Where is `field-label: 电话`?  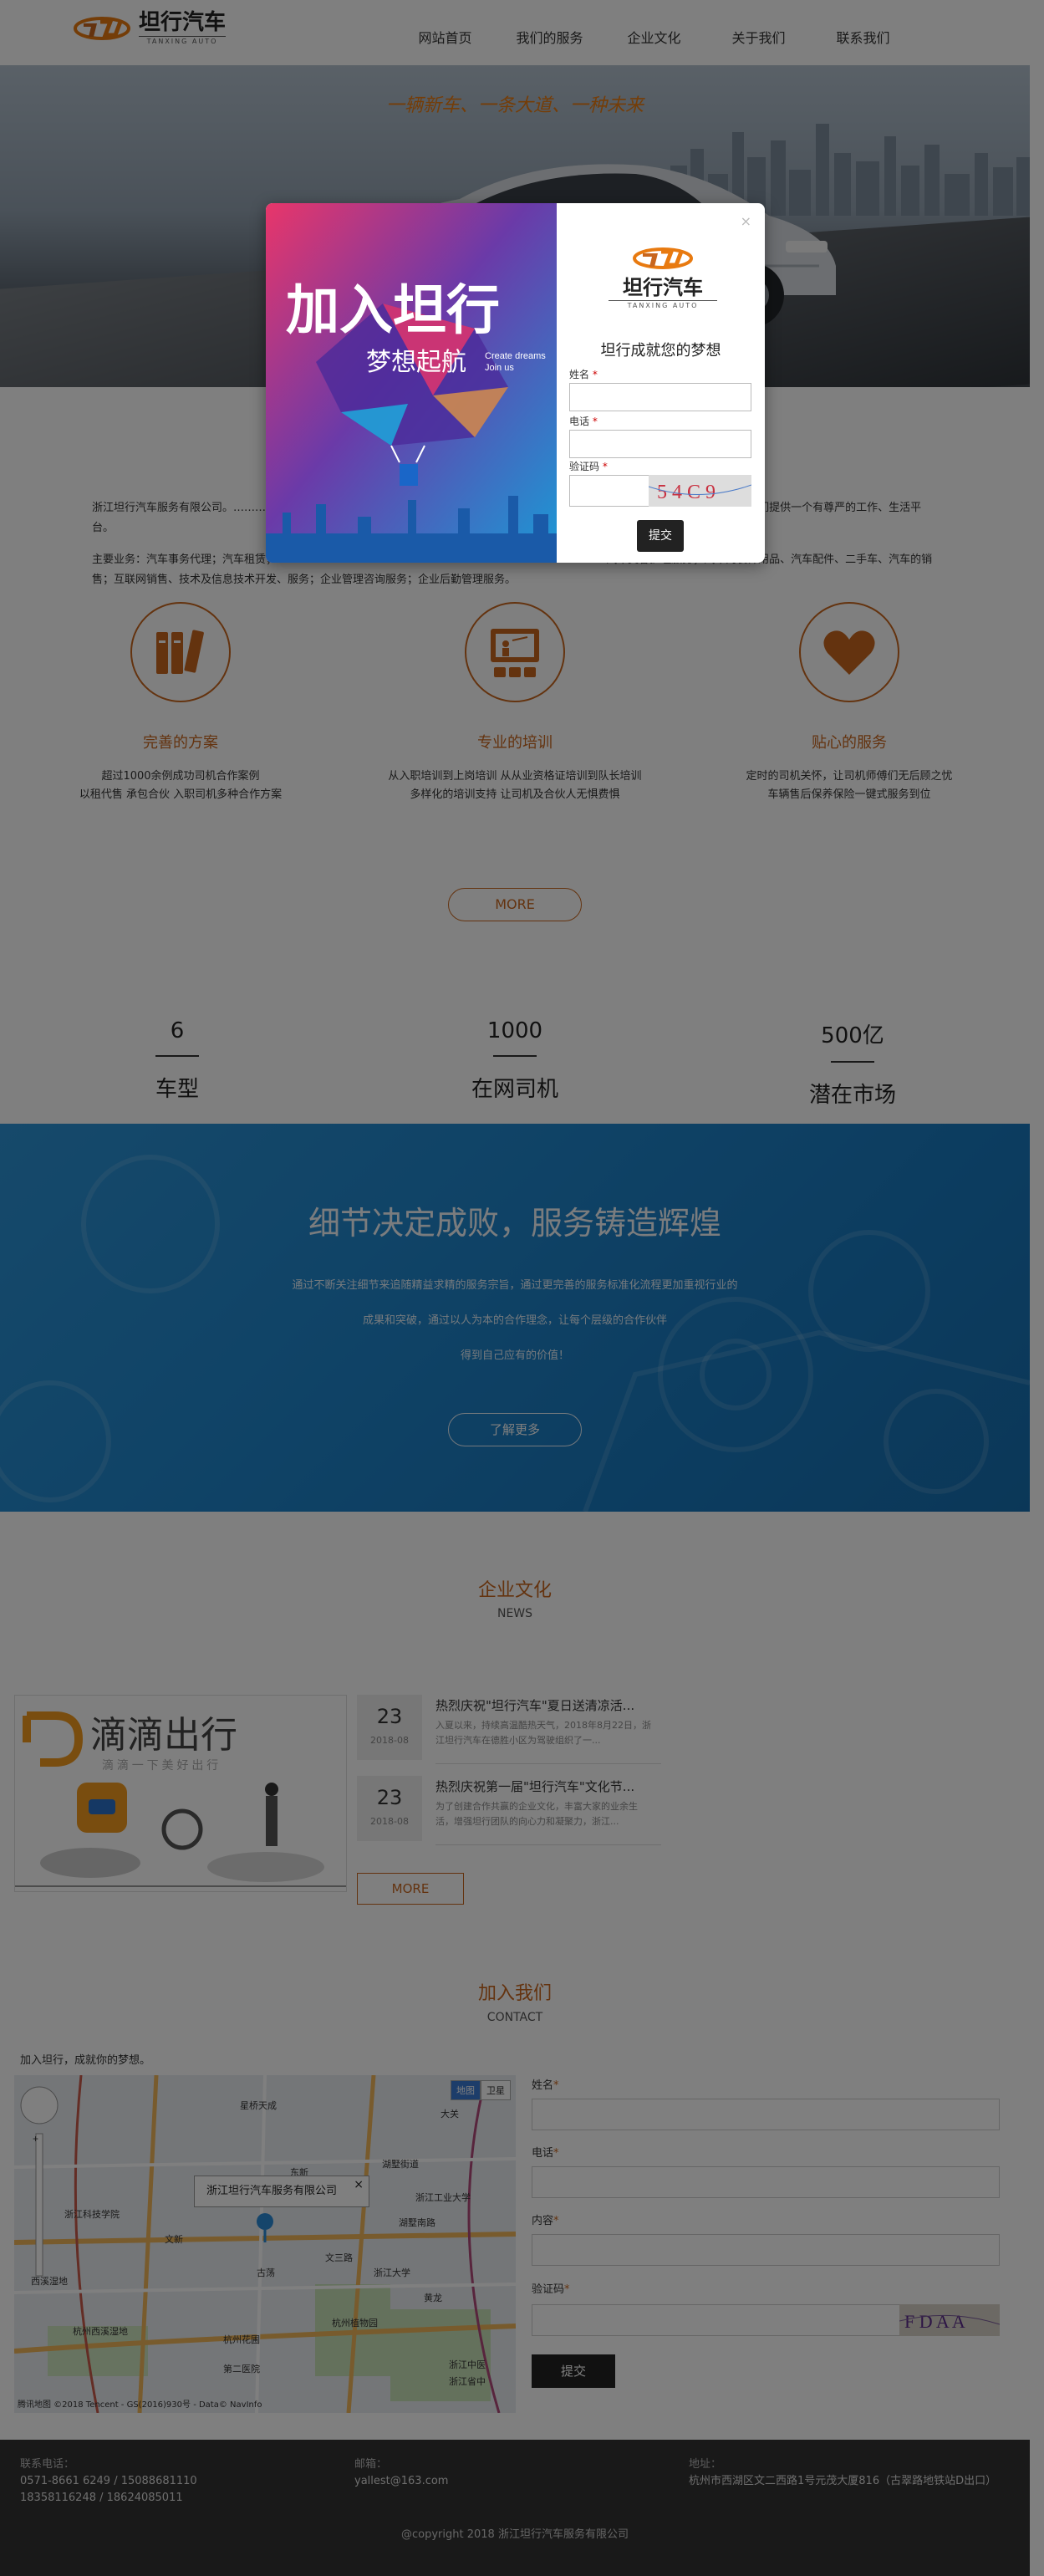 field-label: 电话 is located at coordinates (579, 422).